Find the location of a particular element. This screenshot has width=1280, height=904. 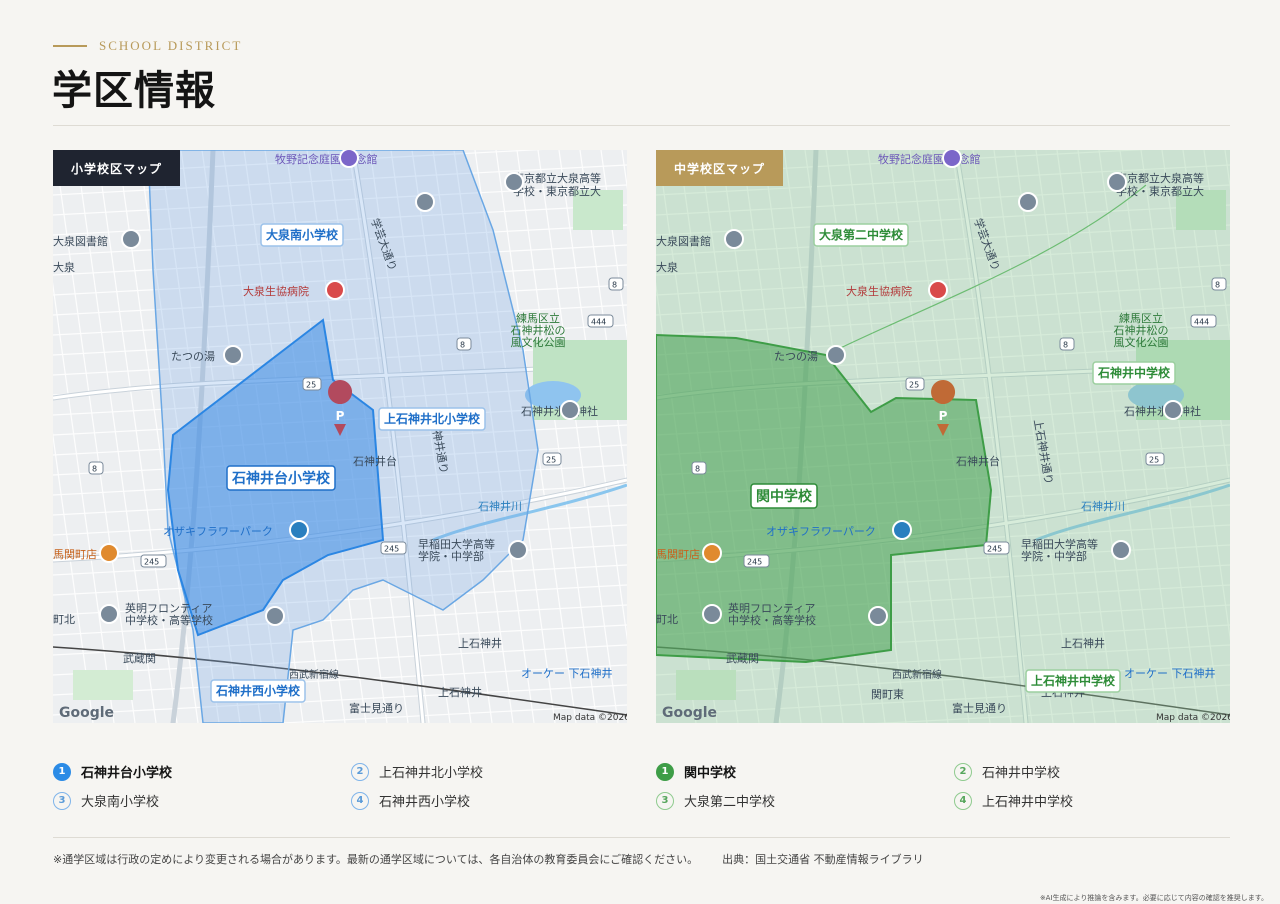

eimei-label: 中学校・高等学校 is located at coordinates (772, 620).